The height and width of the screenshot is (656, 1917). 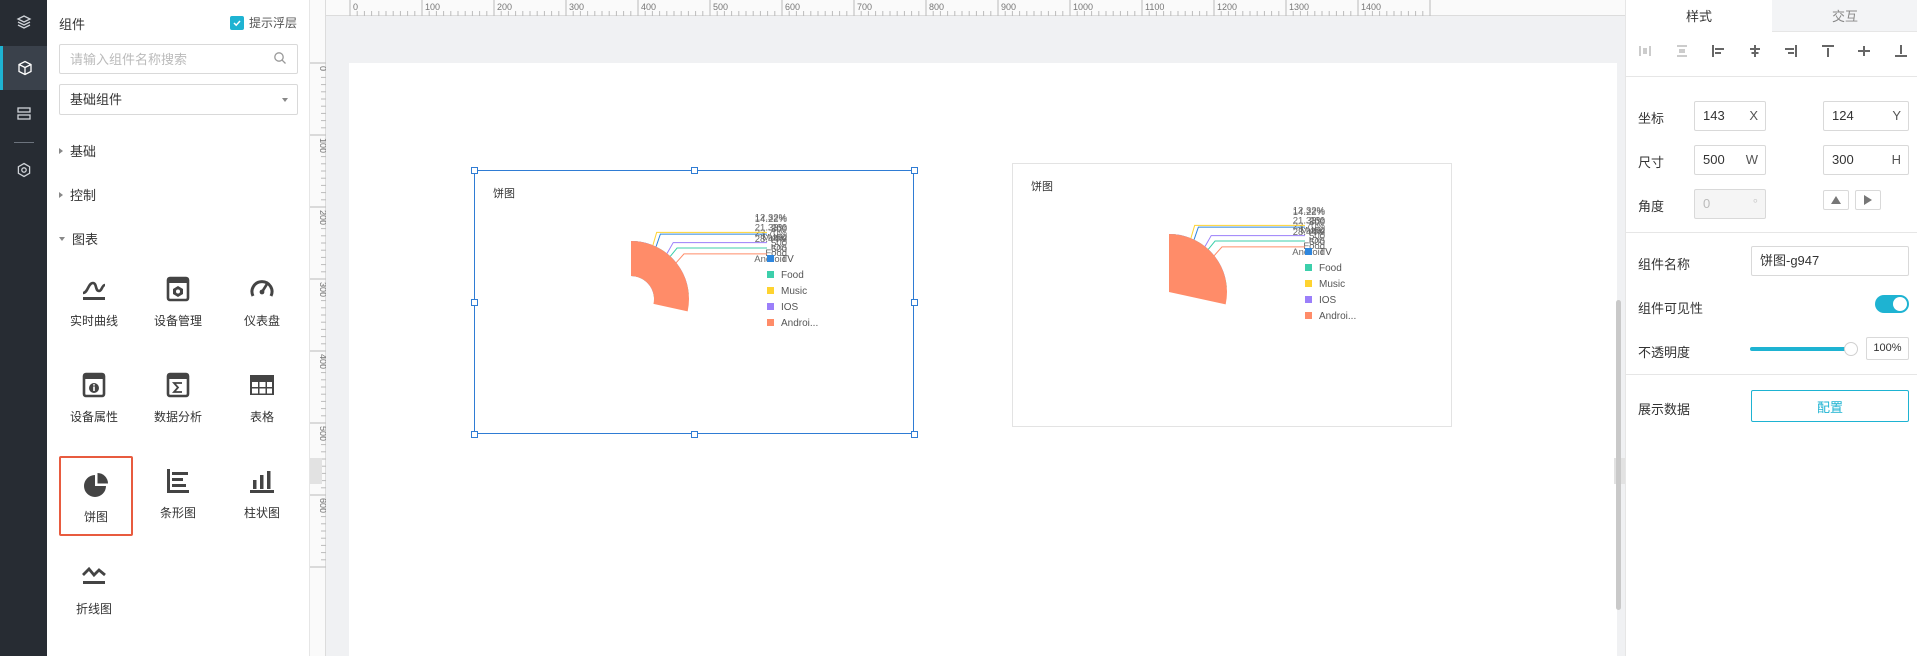 I want to click on group-control: 控制, so click(x=77, y=194).